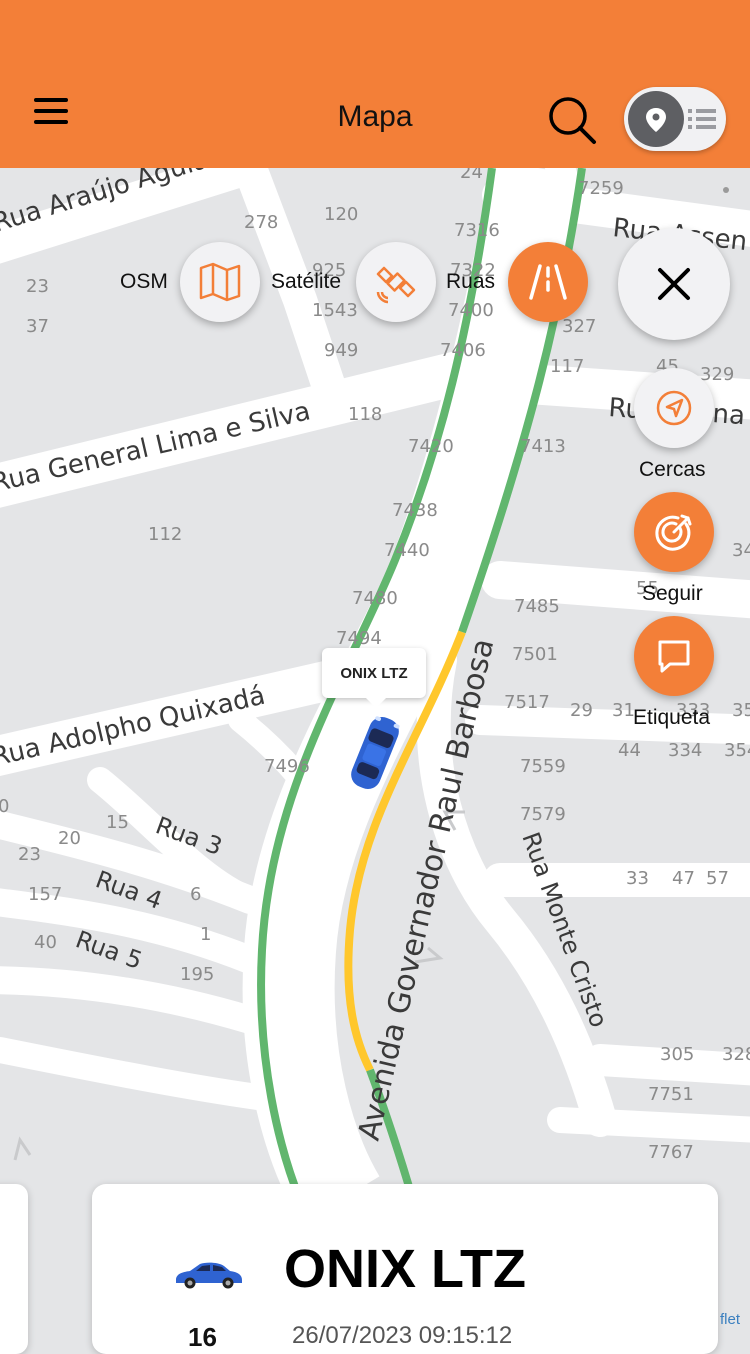 This screenshot has height=1354, width=750. I want to click on house-number: 7480, so click(375, 598).